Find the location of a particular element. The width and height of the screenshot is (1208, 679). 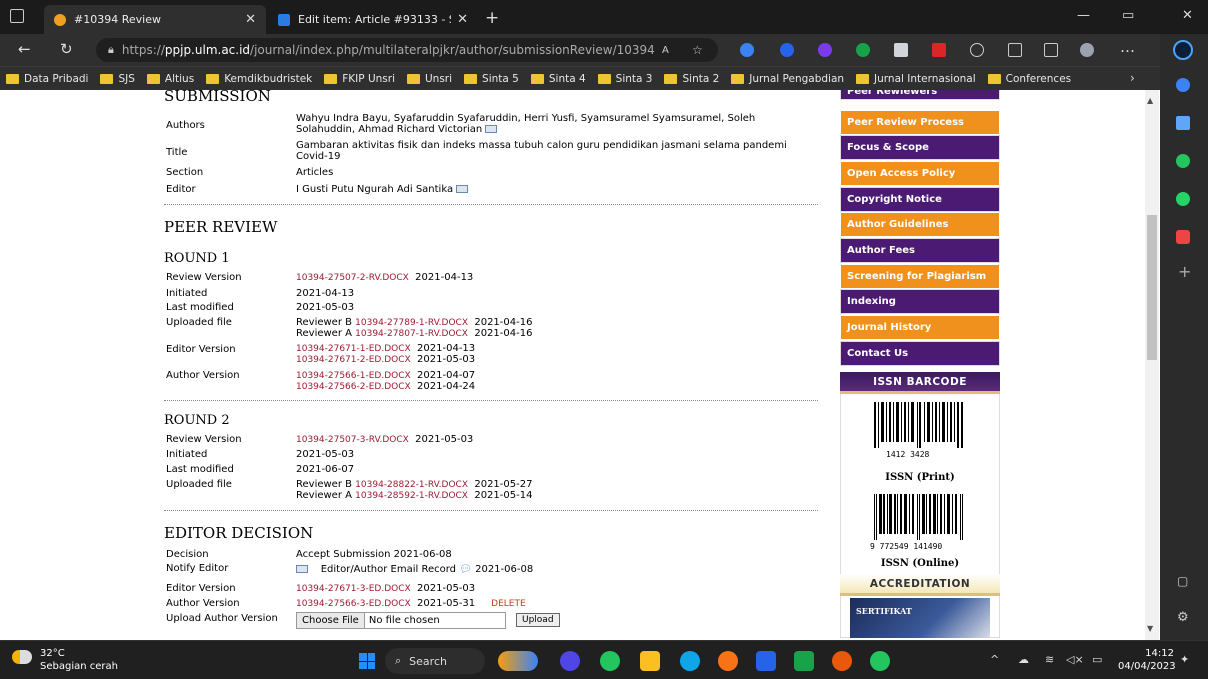

menu-journal-history: Journal History is located at coordinates (920, 327).